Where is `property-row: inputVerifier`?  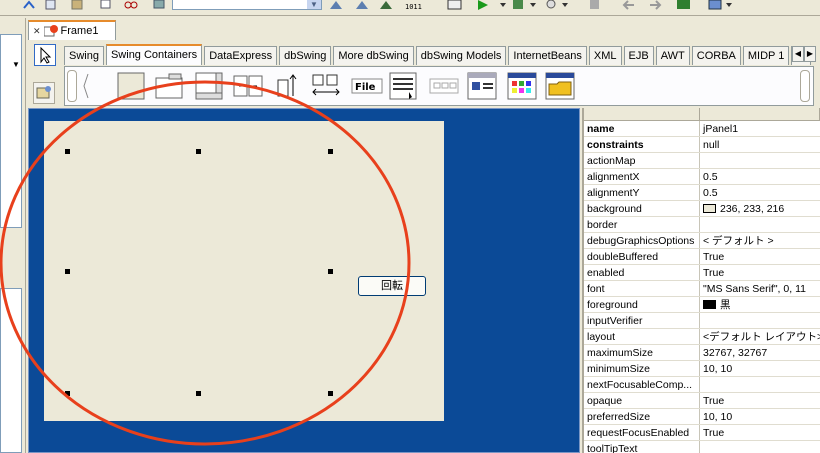 property-row: inputVerifier is located at coordinates (702, 321).